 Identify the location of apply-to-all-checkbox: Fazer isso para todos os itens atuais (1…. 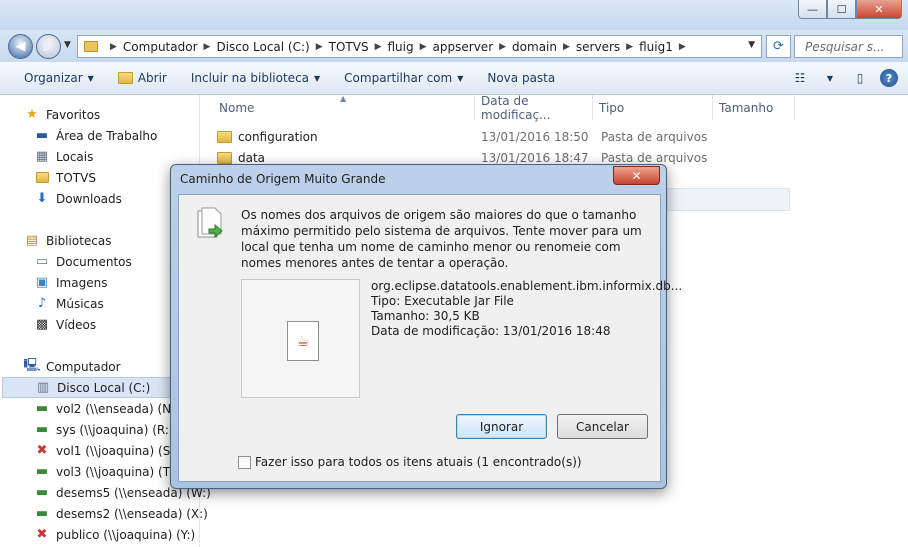
(410, 462).